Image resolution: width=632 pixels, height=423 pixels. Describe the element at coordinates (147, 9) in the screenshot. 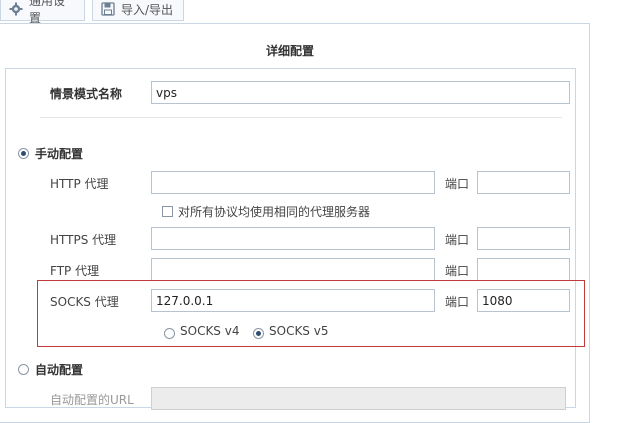

I see `tab-import-label: 导入/导出` at that location.